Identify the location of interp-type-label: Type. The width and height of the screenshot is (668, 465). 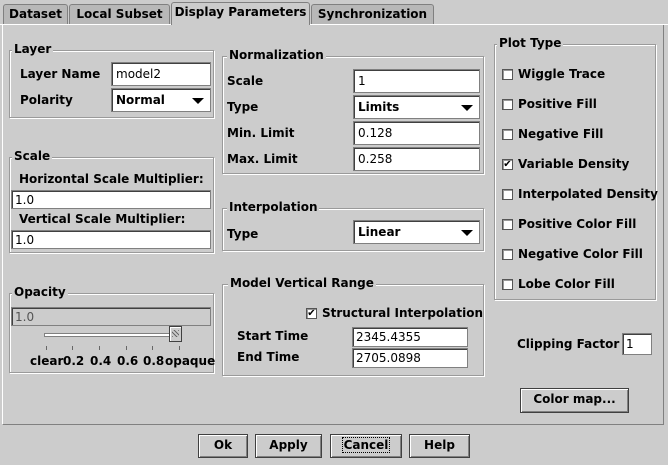
(243, 234).